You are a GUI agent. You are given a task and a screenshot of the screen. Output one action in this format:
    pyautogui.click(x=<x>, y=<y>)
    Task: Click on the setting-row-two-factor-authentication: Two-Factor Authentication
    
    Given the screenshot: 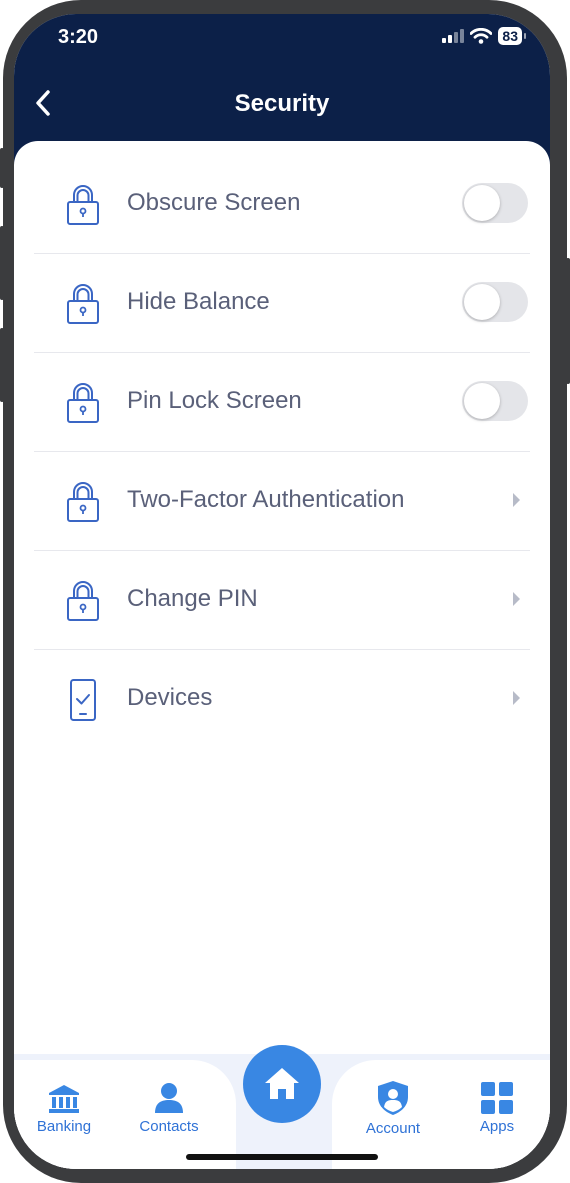 What is the action you would take?
    pyautogui.click(x=282, y=501)
    